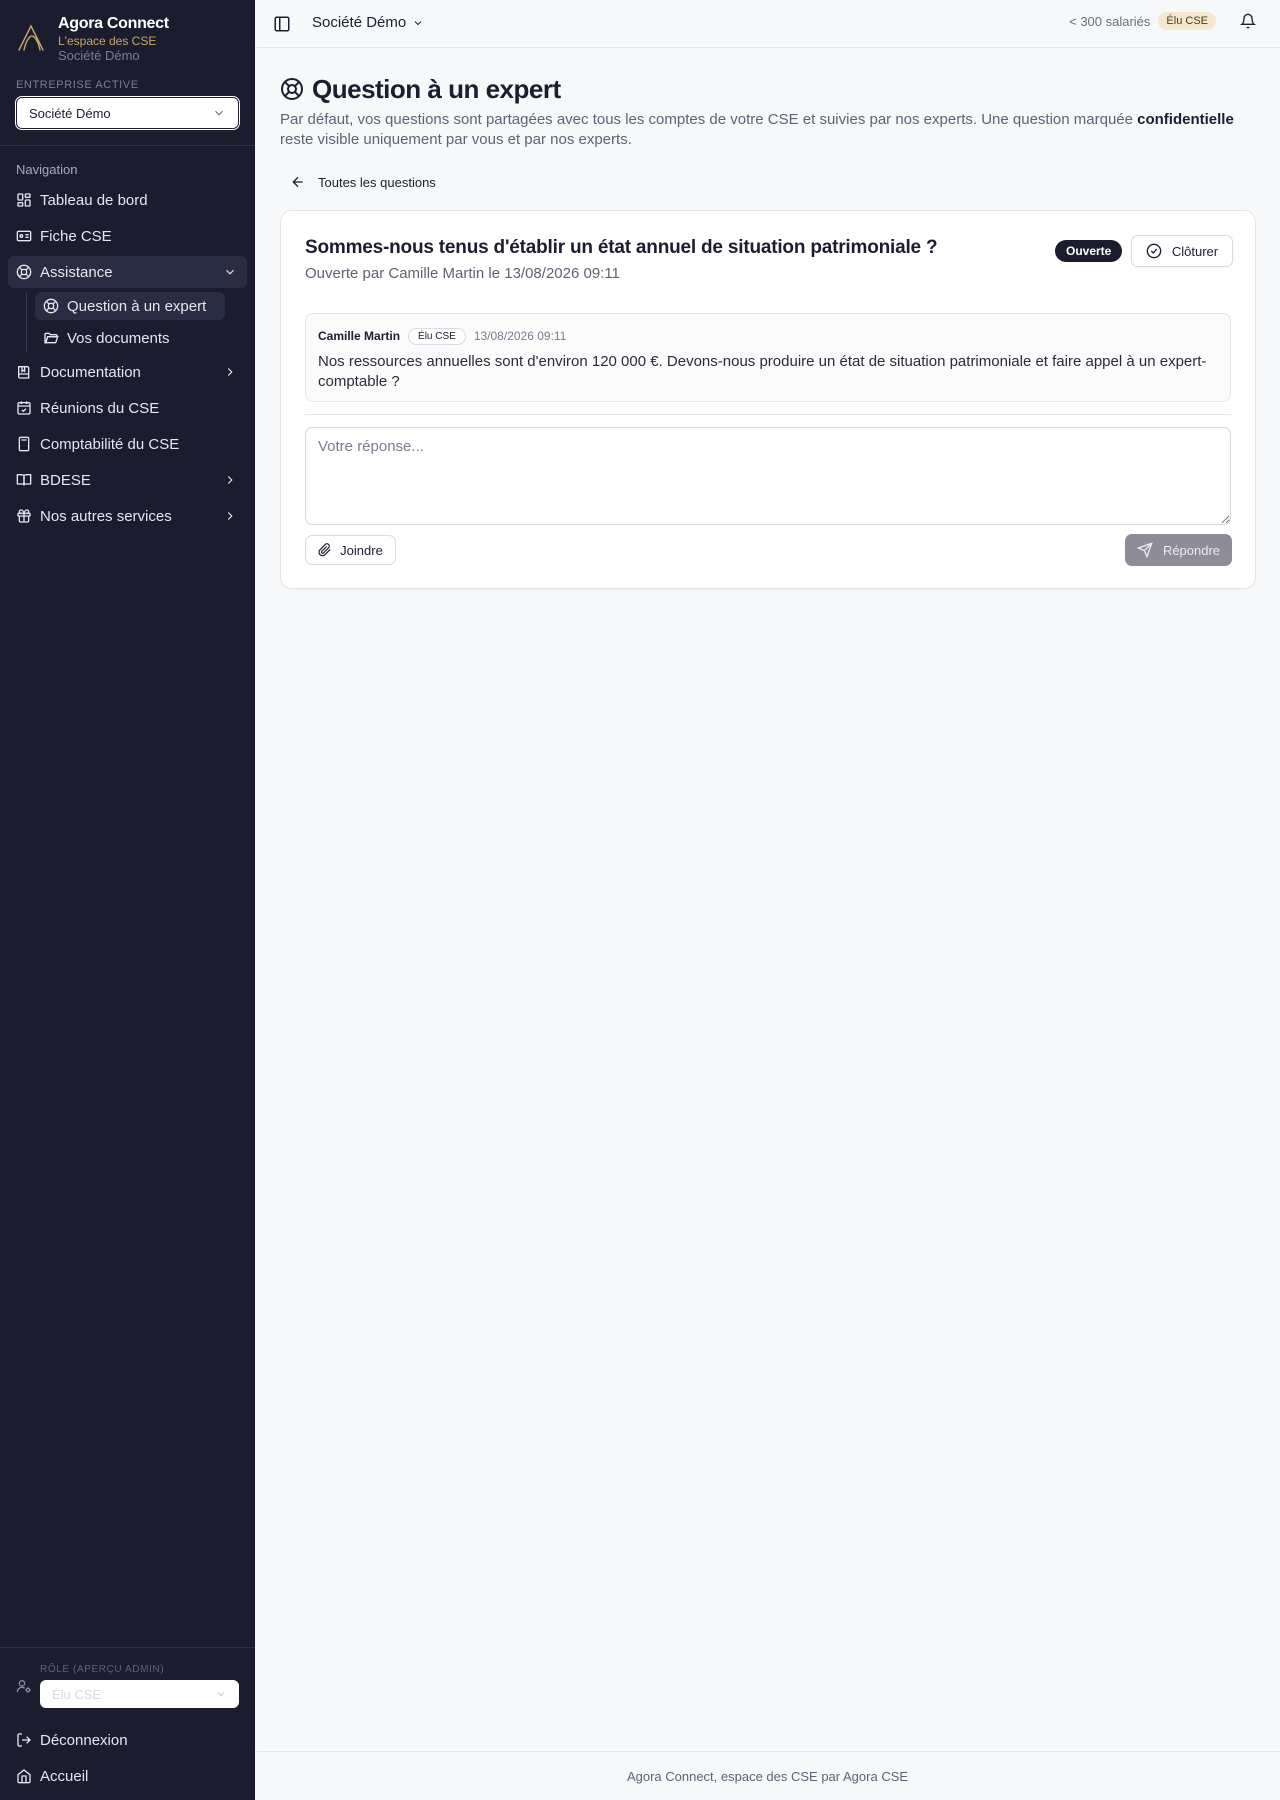 The height and width of the screenshot is (1800, 1280). What do you see at coordinates (76, 272) in the screenshot?
I see `sidebar-item-label: Assistance` at bounding box center [76, 272].